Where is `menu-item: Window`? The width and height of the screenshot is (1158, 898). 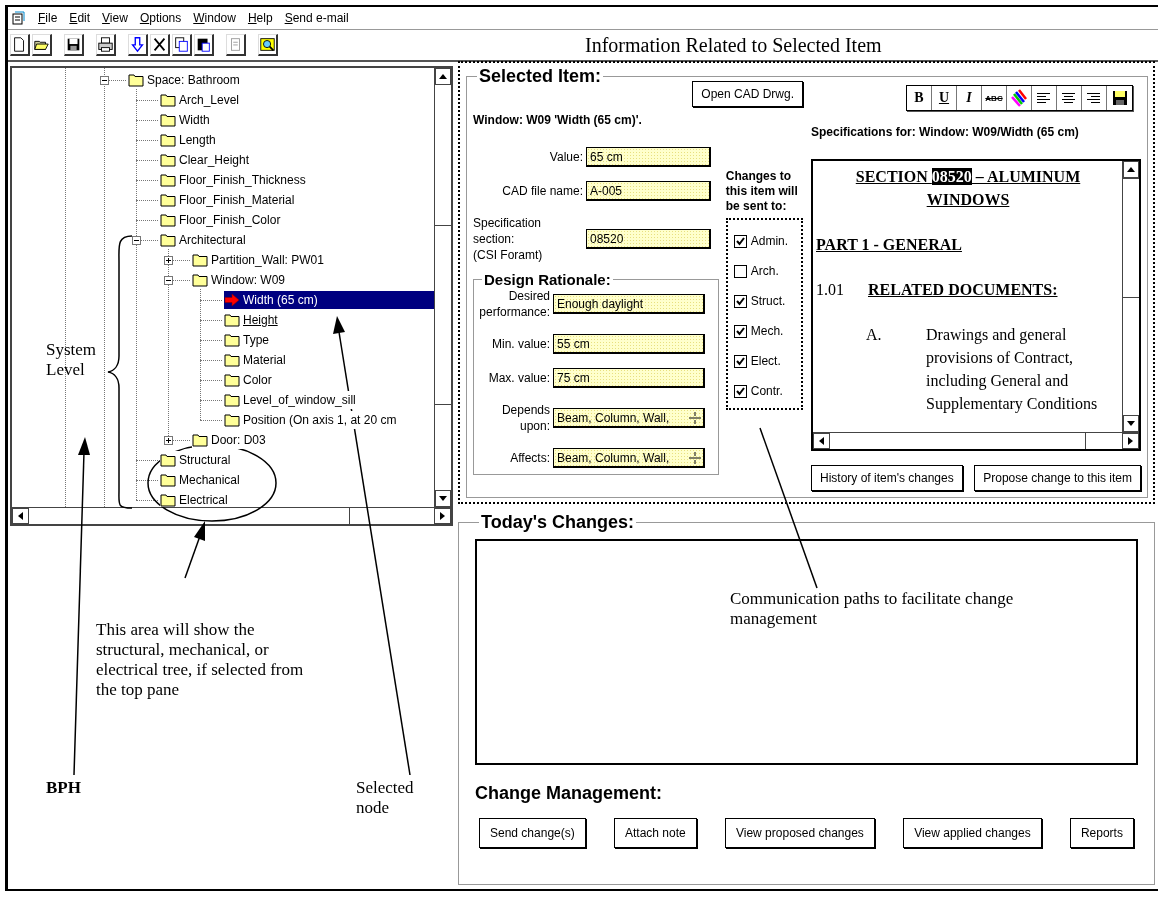
menu-item: Window is located at coordinates (214, 18).